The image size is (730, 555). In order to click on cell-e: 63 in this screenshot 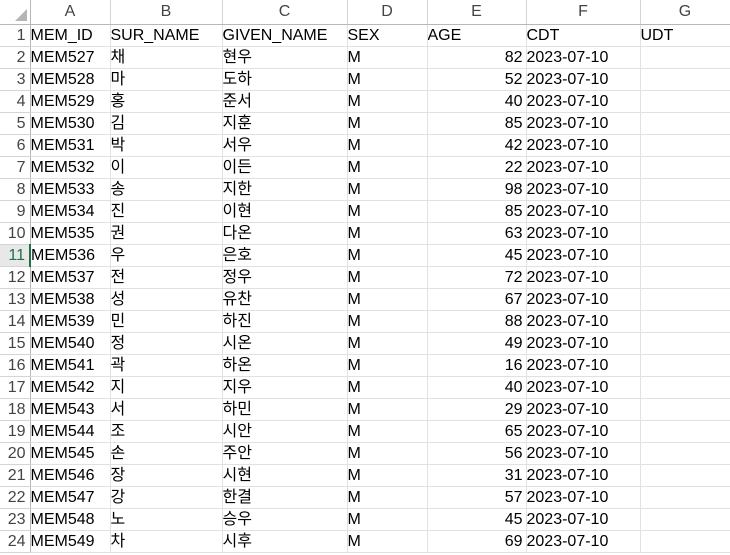, I will do `click(477, 233)`.